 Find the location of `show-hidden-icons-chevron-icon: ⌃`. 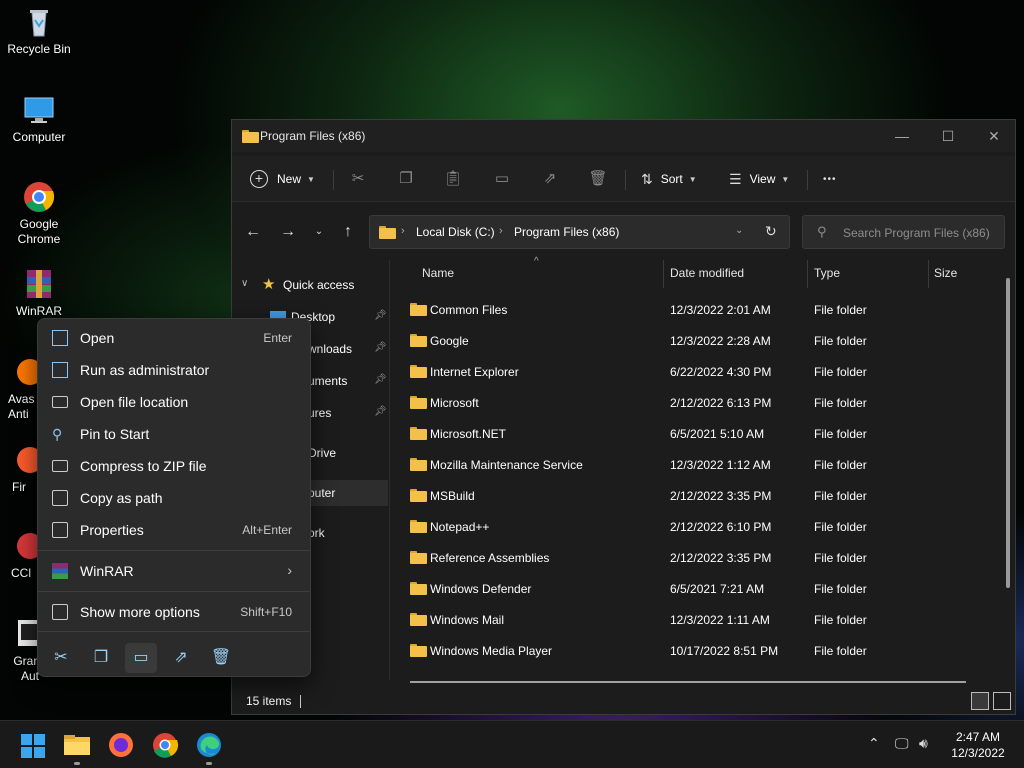

show-hidden-icons-chevron-icon: ⌃ is located at coordinates (874, 743).